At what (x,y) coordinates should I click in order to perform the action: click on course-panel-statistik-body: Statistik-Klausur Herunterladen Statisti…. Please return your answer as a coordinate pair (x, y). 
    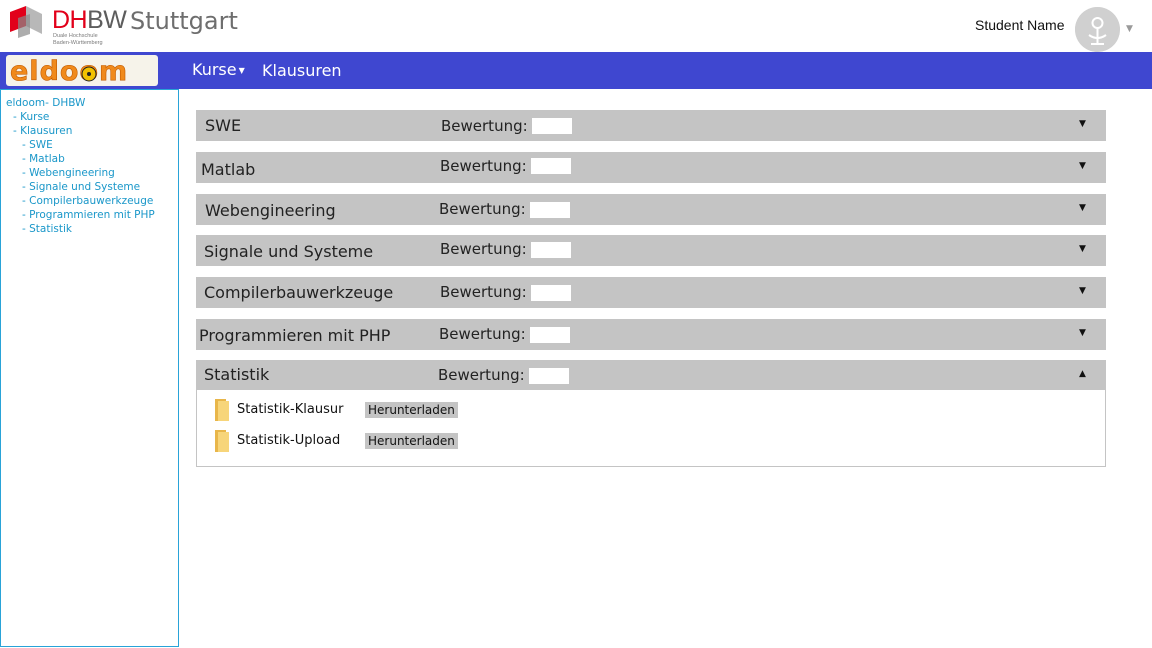
    Looking at the image, I should click on (651, 428).